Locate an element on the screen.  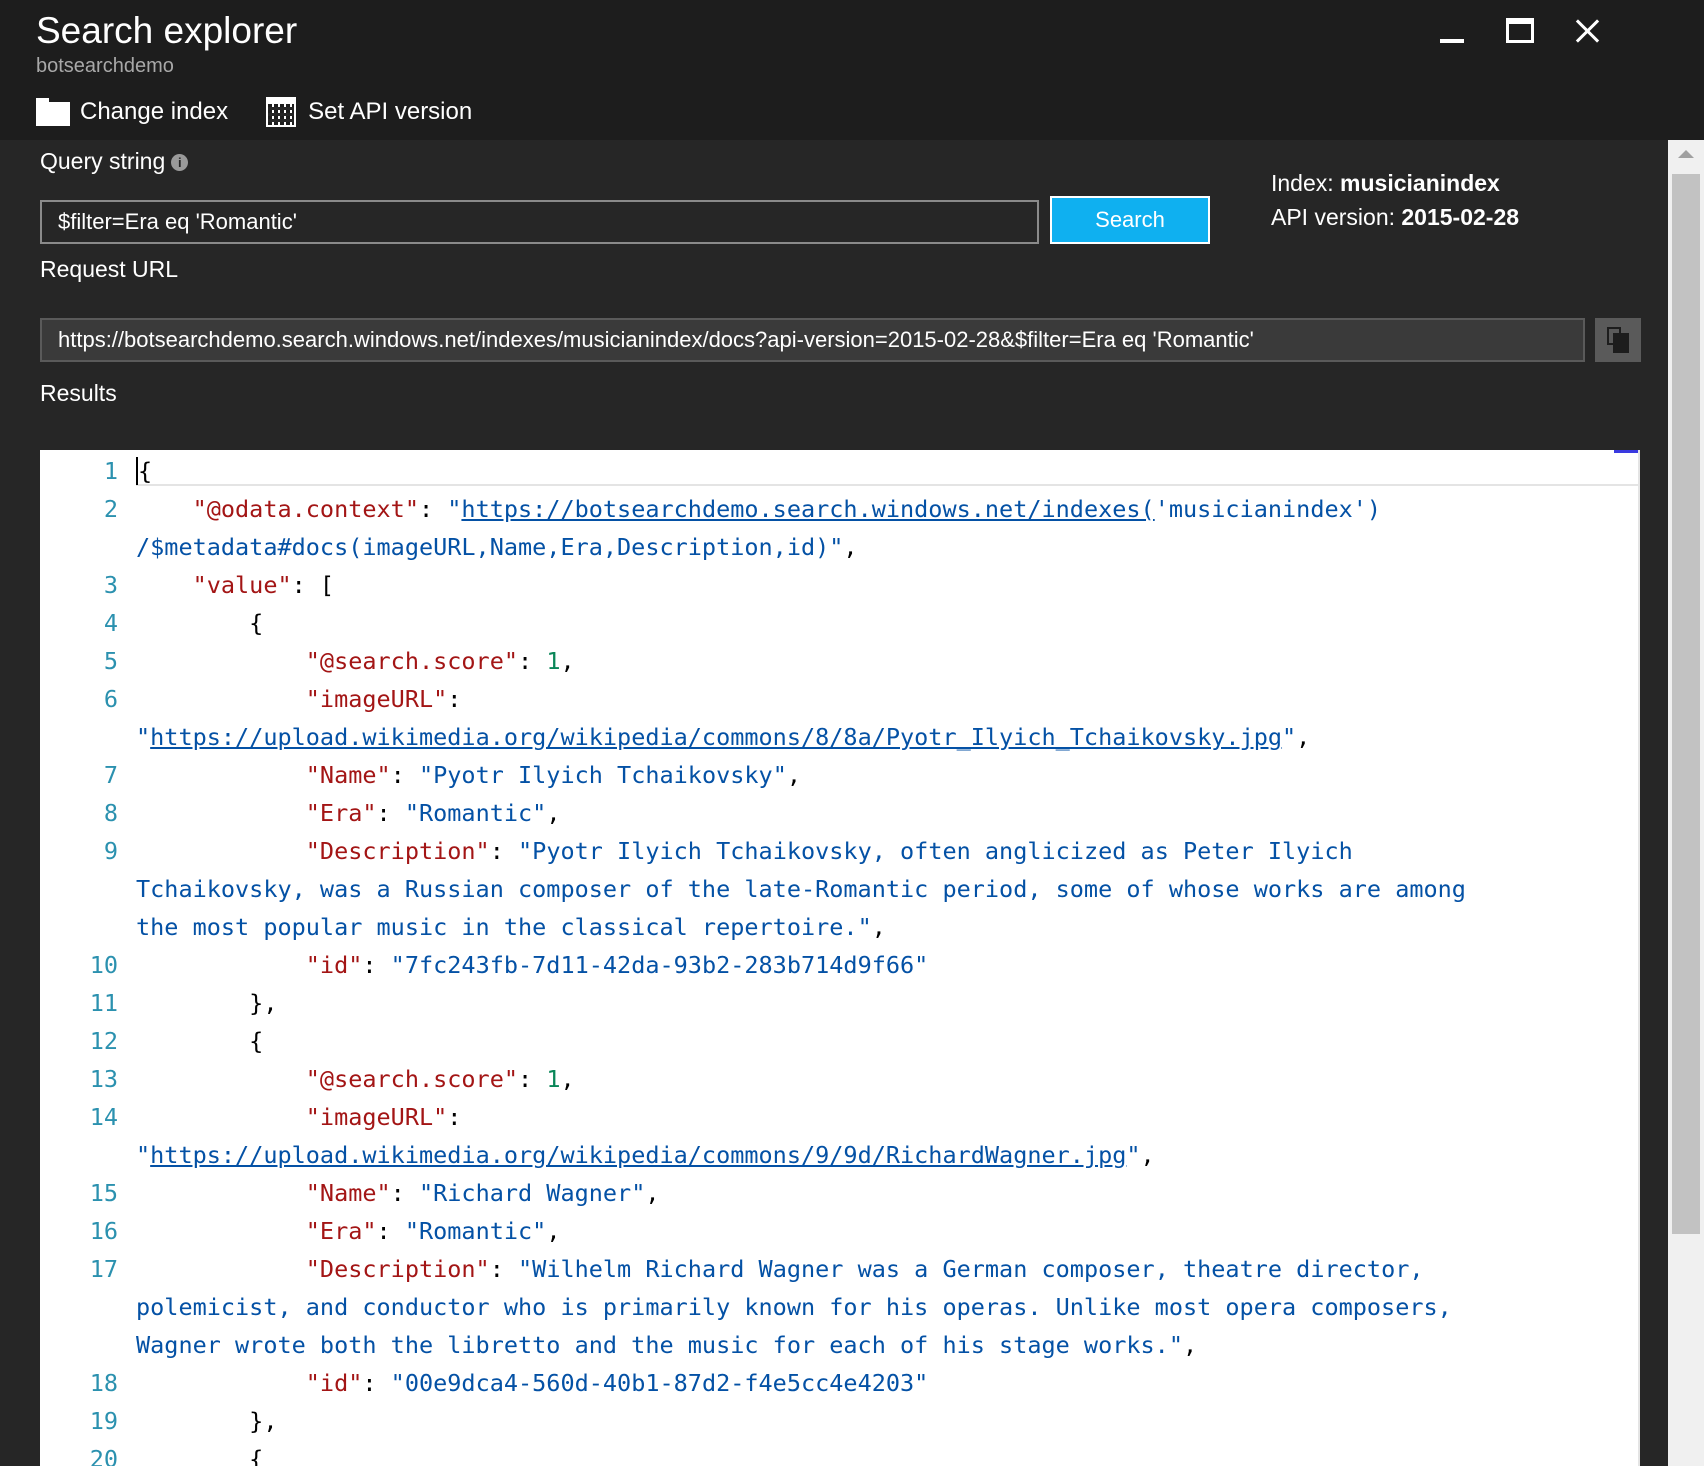
change-index-label: Change index is located at coordinates (154, 111).